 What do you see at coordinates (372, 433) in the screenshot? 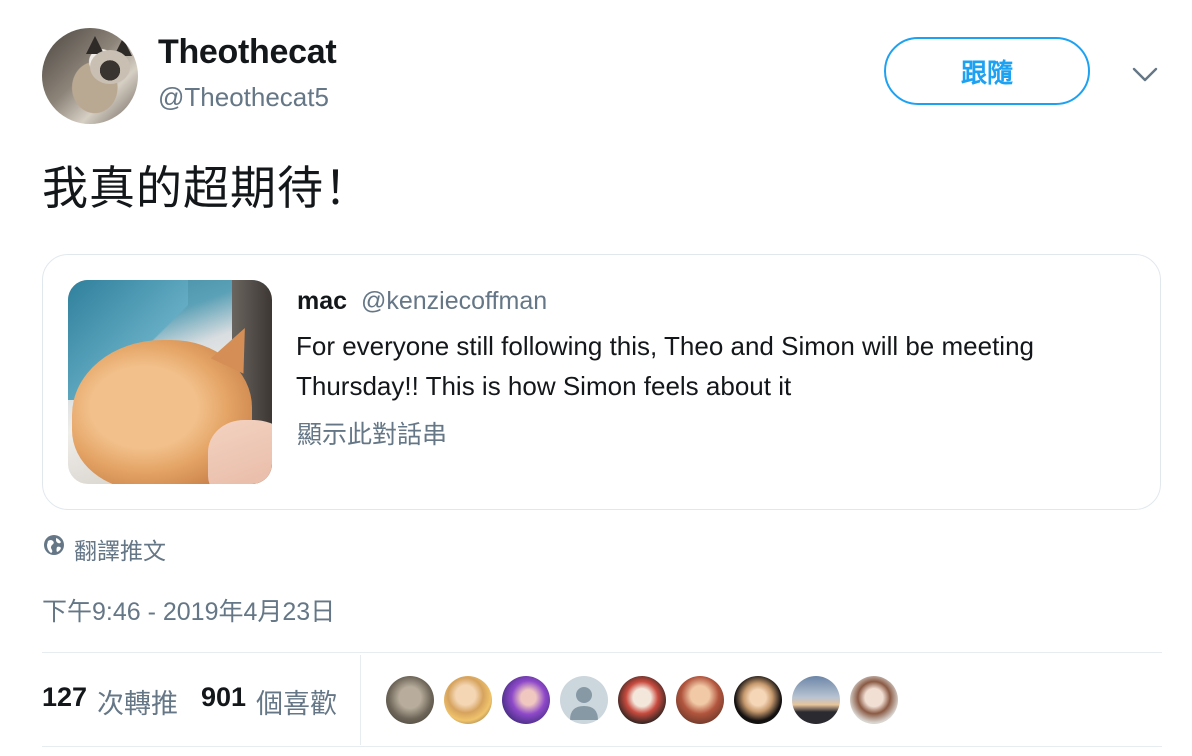
I see `show-thread-link: 顯示此對話串` at bounding box center [372, 433].